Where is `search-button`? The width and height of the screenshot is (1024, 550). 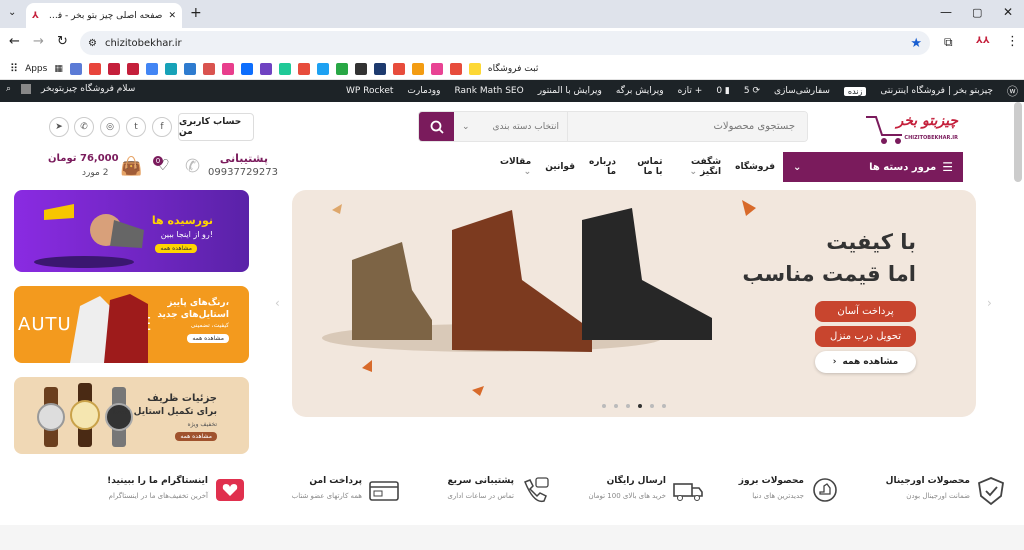 search-button is located at coordinates (436, 126).